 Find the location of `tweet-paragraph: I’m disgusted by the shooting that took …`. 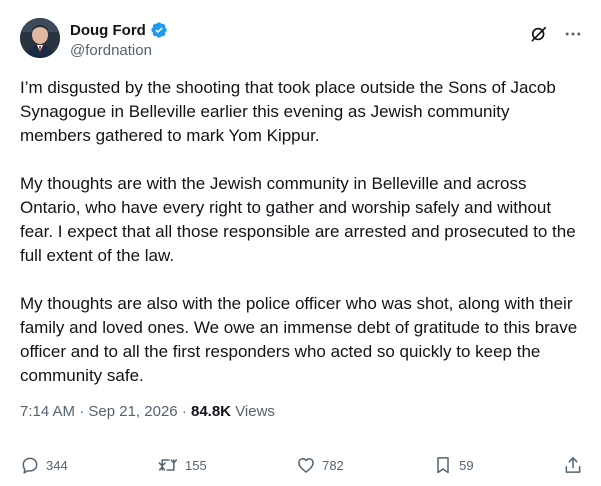

tweet-paragraph: I’m disgusted by the shooting that took … is located at coordinates (288, 111).